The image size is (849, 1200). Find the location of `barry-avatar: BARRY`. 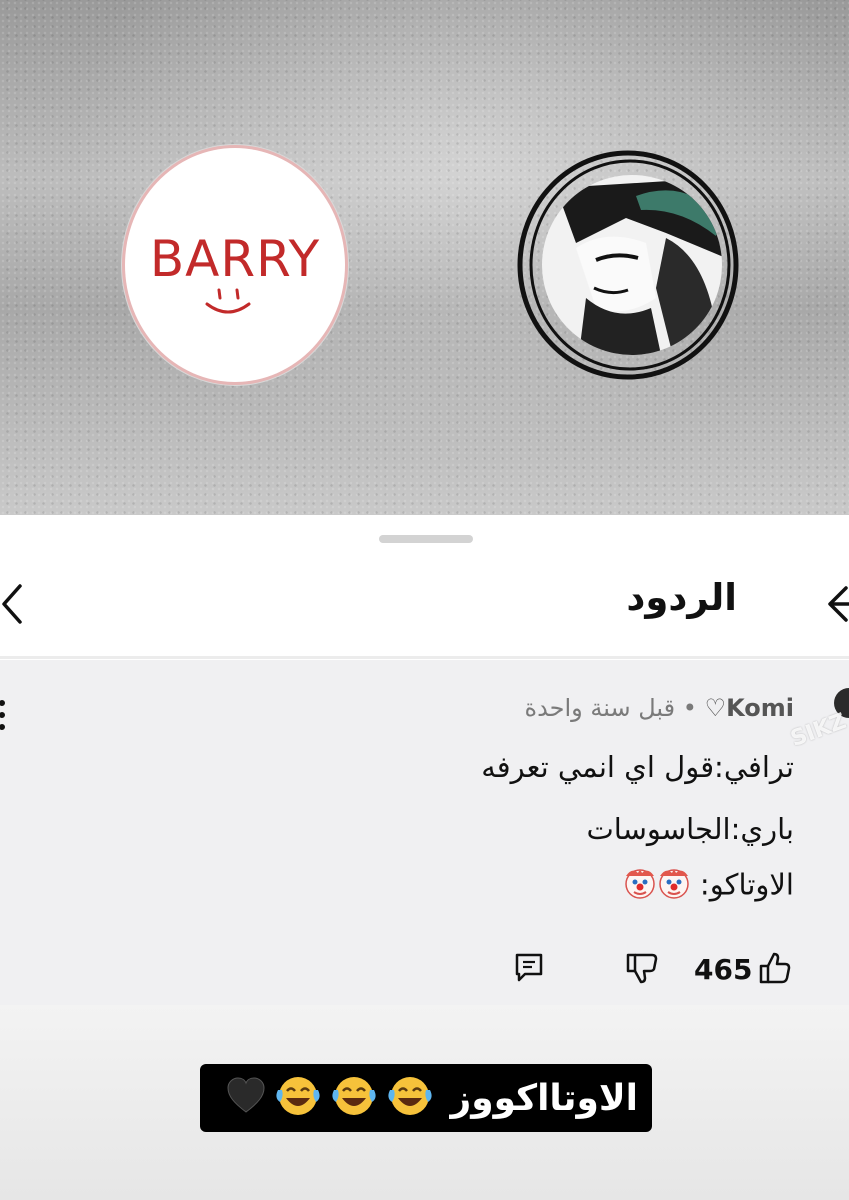

barry-avatar: BARRY is located at coordinates (235, 265).